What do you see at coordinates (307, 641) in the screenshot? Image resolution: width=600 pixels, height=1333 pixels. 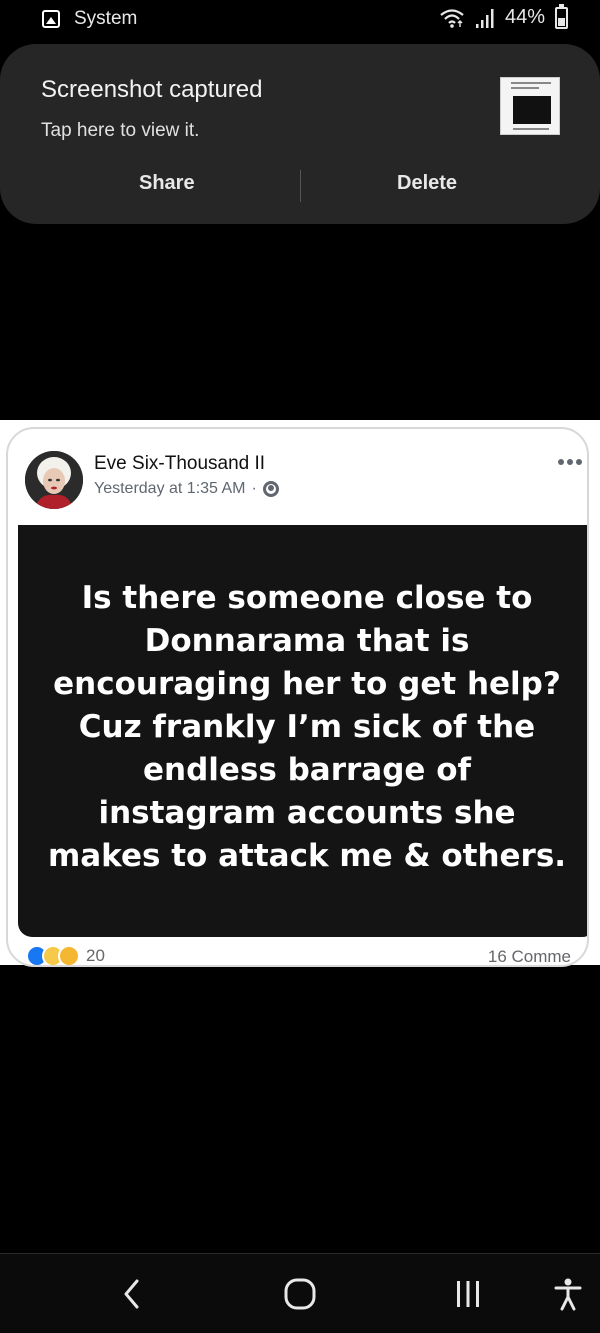 I see `post-text-line: Donnarama that is` at bounding box center [307, 641].